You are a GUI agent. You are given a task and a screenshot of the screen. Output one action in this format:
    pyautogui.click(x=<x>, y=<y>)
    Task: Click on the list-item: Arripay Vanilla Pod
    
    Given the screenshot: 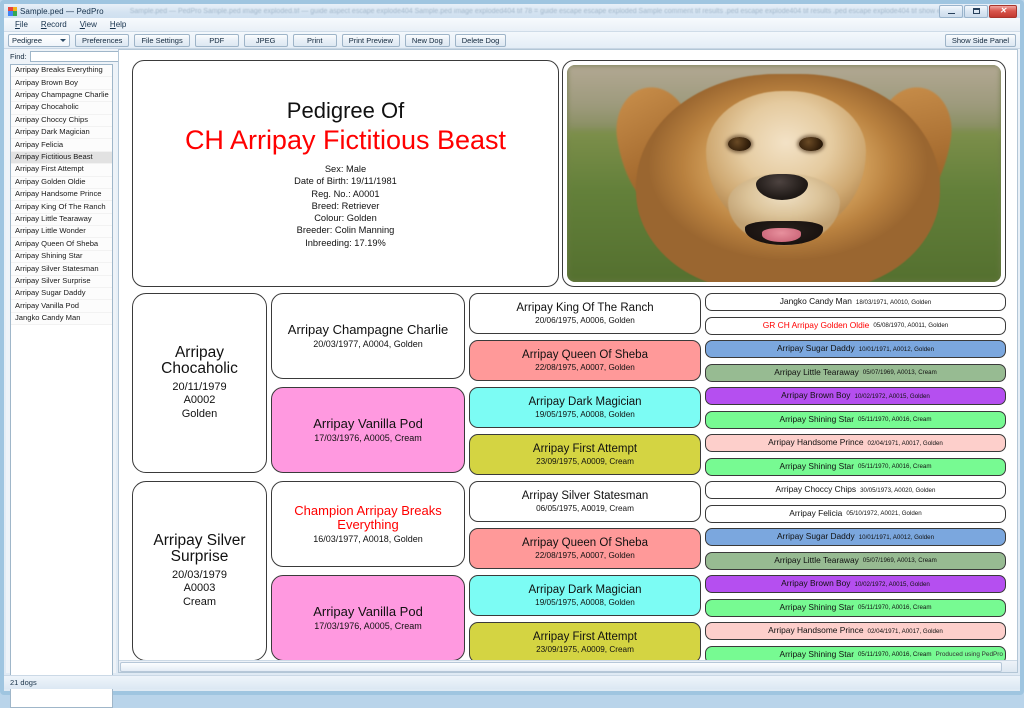 What is the action you would take?
    pyautogui.click(x=61, y=306)
    